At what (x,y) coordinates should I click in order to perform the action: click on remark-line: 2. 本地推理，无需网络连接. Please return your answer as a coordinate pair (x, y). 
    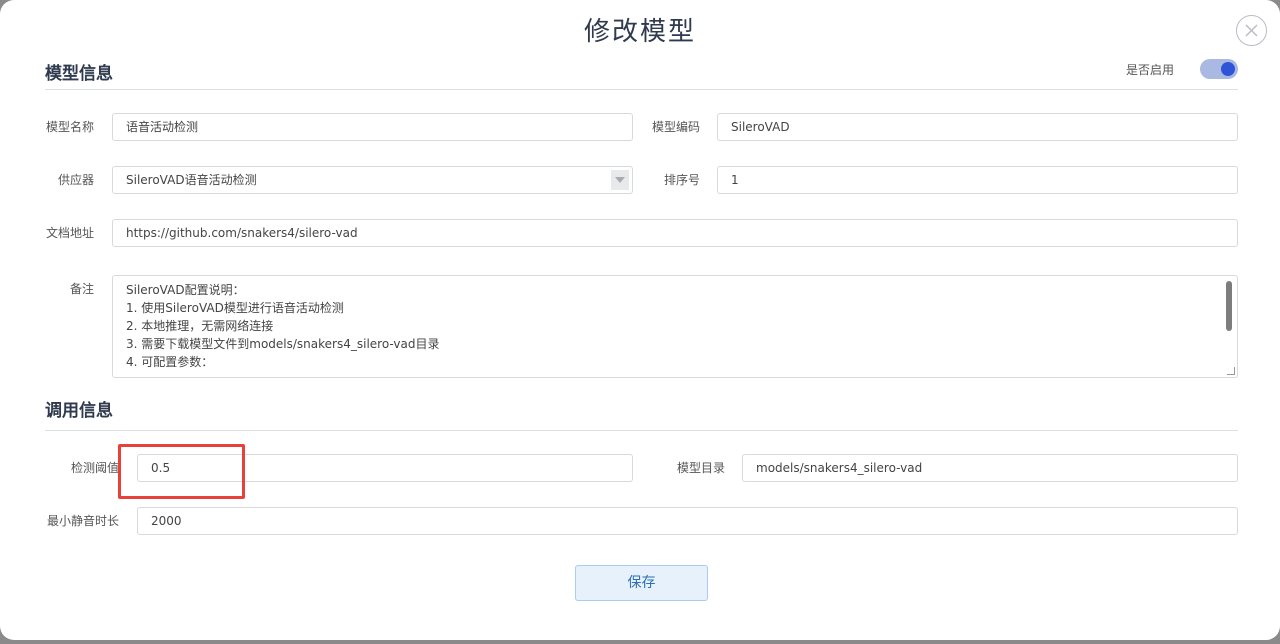
    Looking at the image, I should click on (200, 326).